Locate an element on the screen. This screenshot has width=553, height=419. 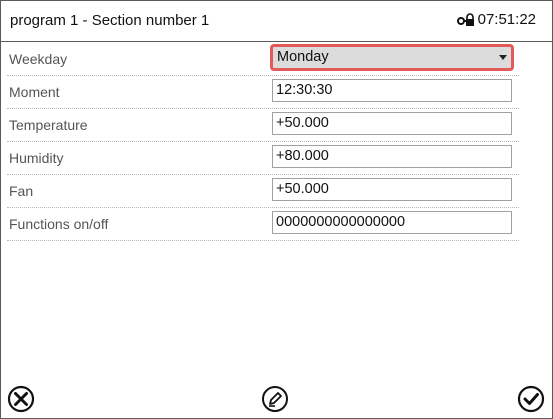
row-moment: Moment 12:30:30 is located at coordinates (263, 92).